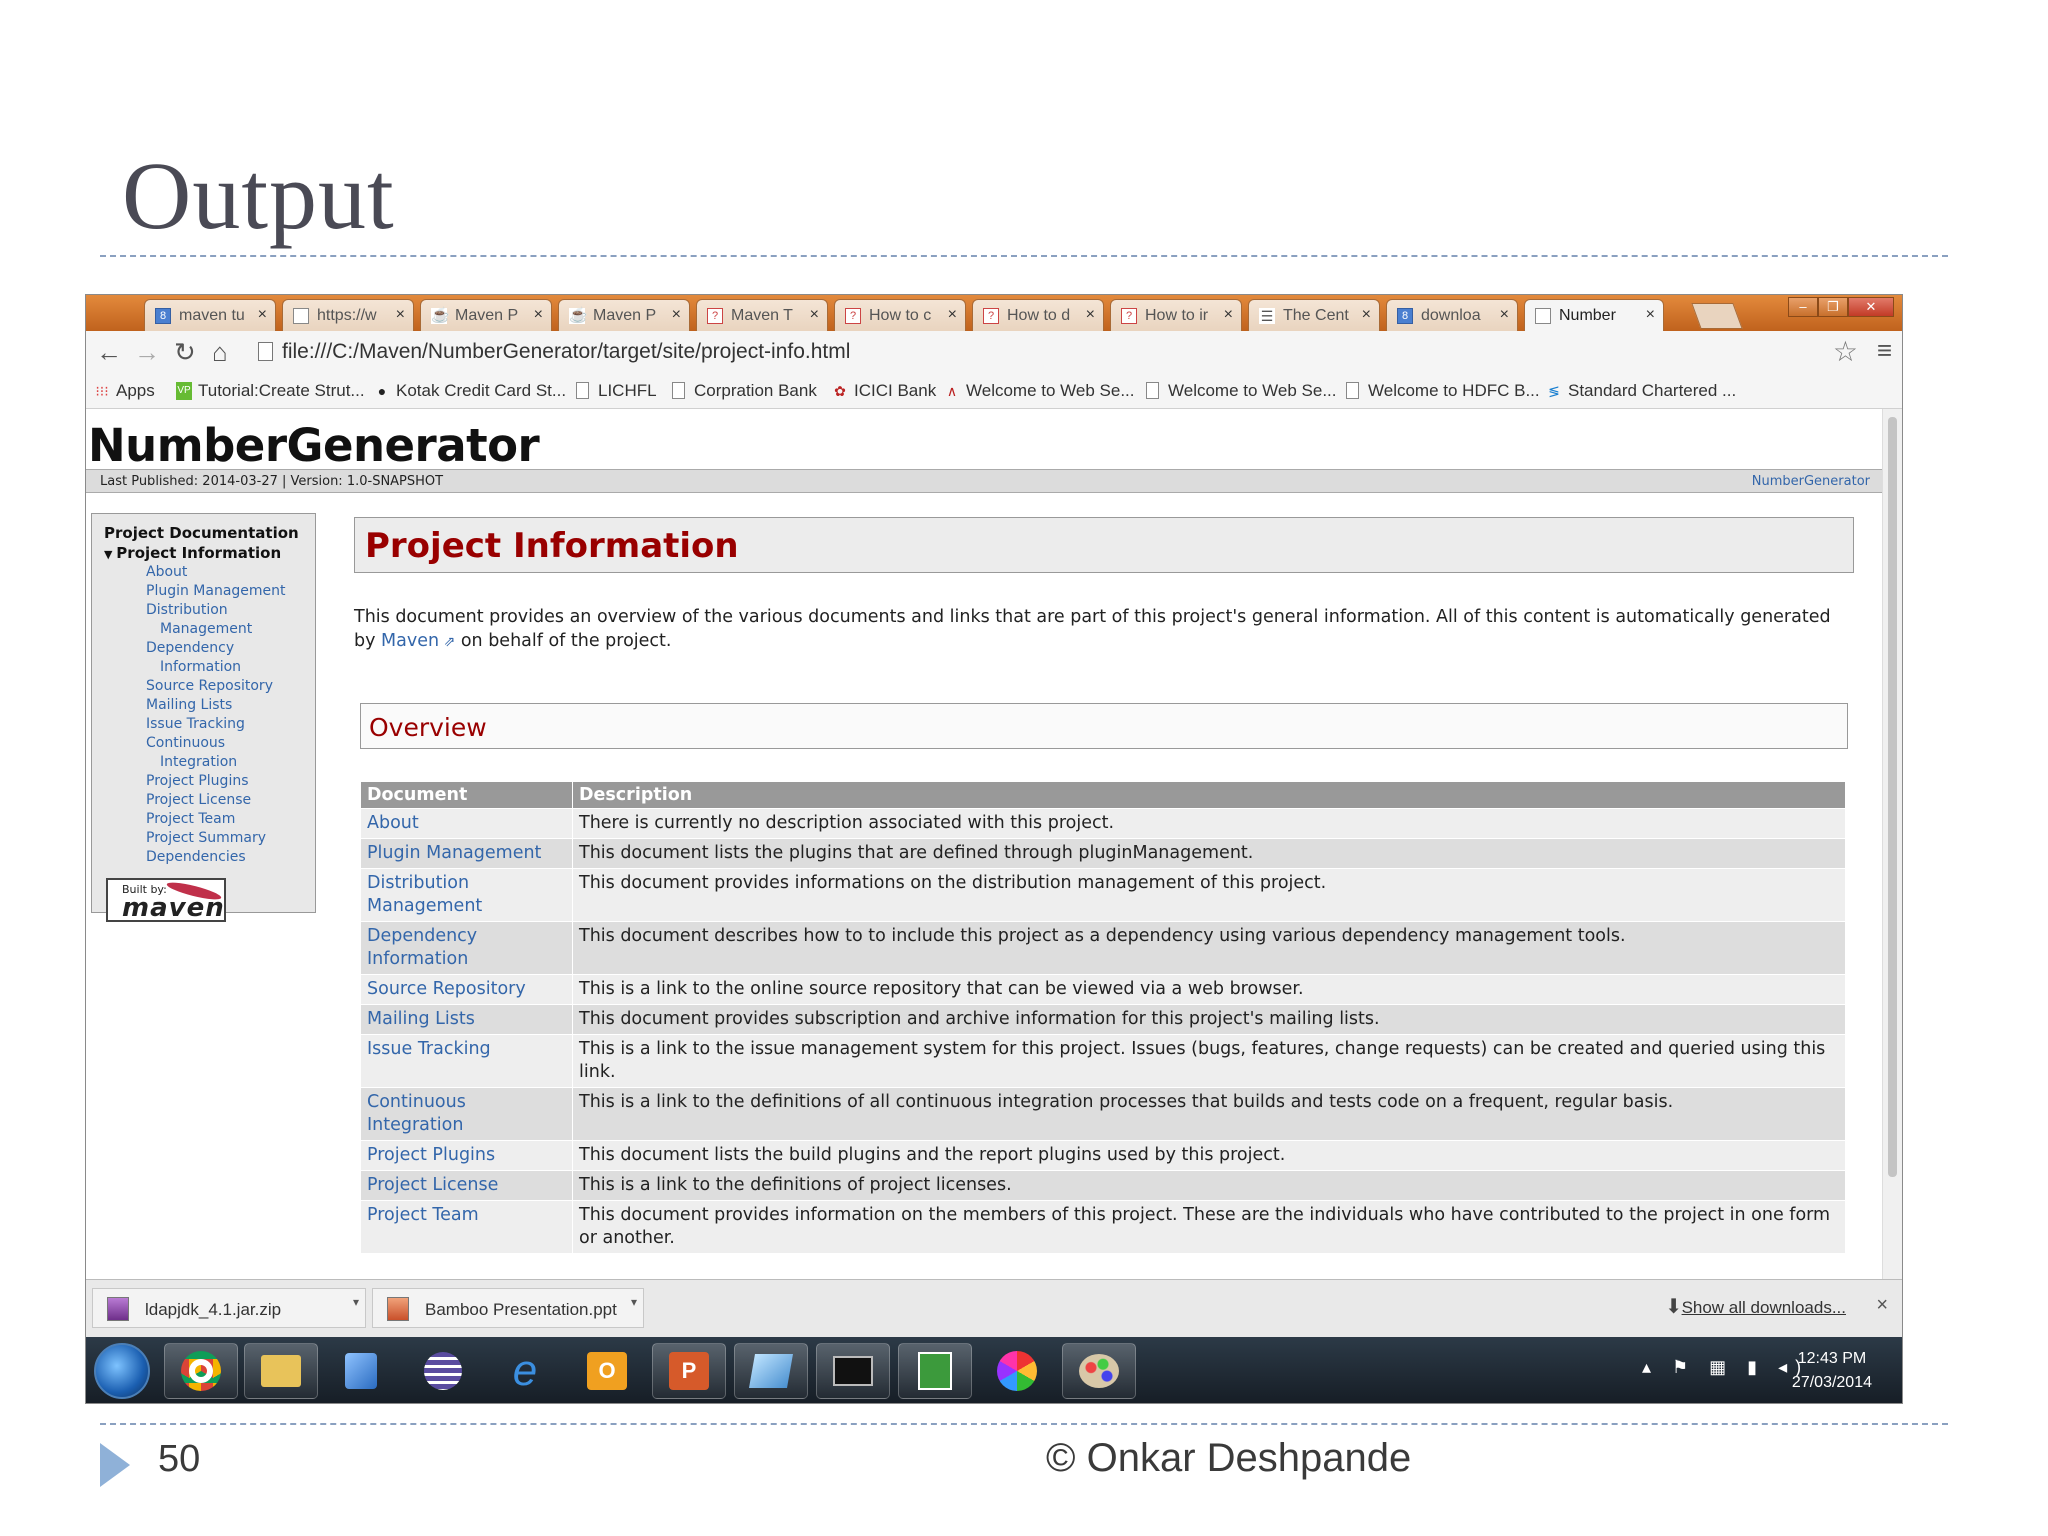 Image resolution: width=2048 pixels, height=1536 pixels. What do you see at coordinates (196, 857) in the screenshot?
I see `sidebar-item-dependencies: Dependencies` at bounding box center [196, 857].